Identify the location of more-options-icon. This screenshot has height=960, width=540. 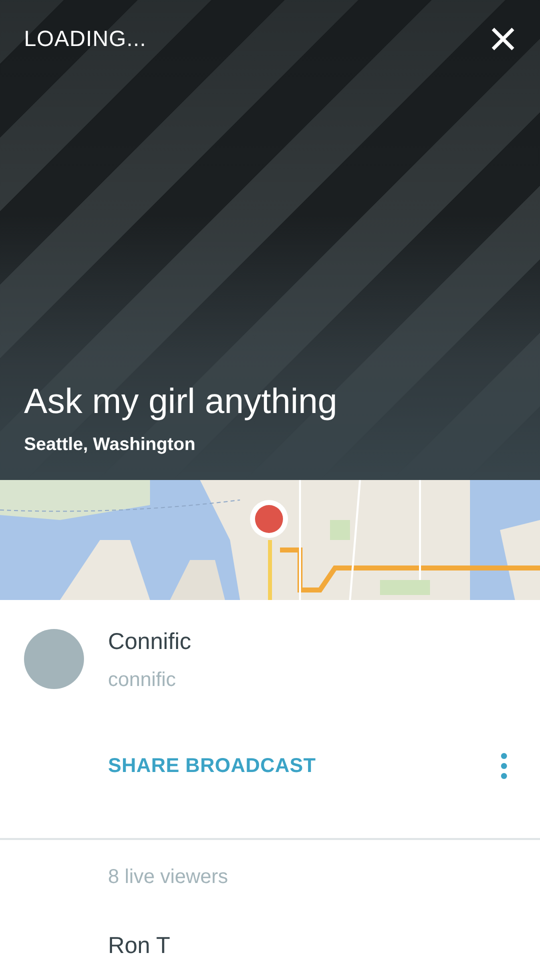
(504, 766).